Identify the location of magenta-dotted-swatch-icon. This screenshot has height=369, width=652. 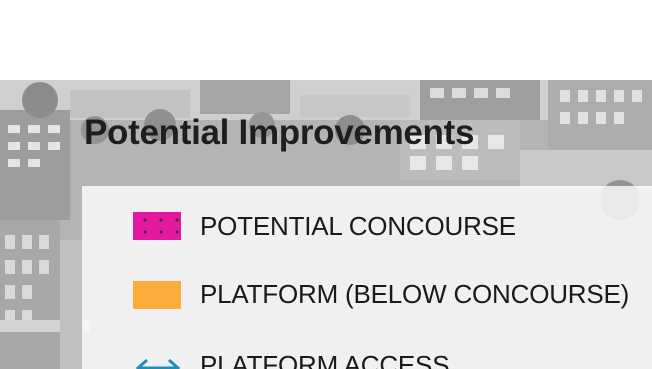
(157, 226).